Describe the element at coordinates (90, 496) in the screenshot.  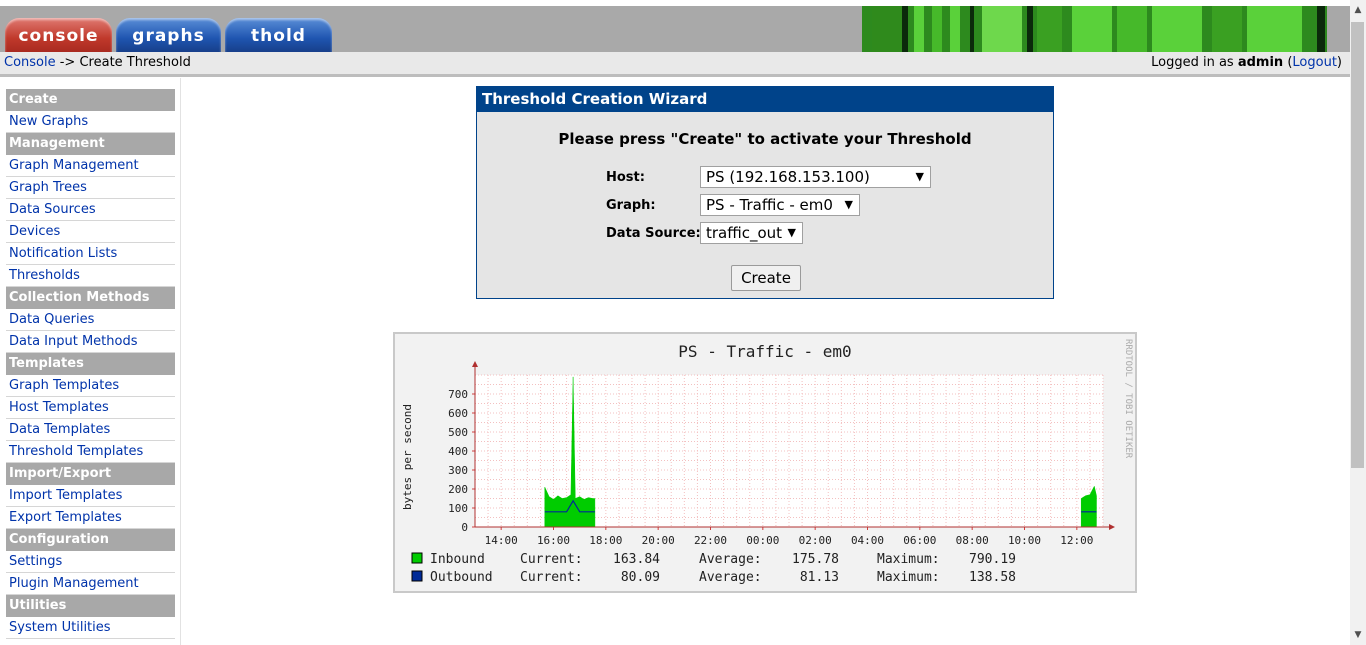
I see `sidebar-item-import-templates: Import Templates` at that location.